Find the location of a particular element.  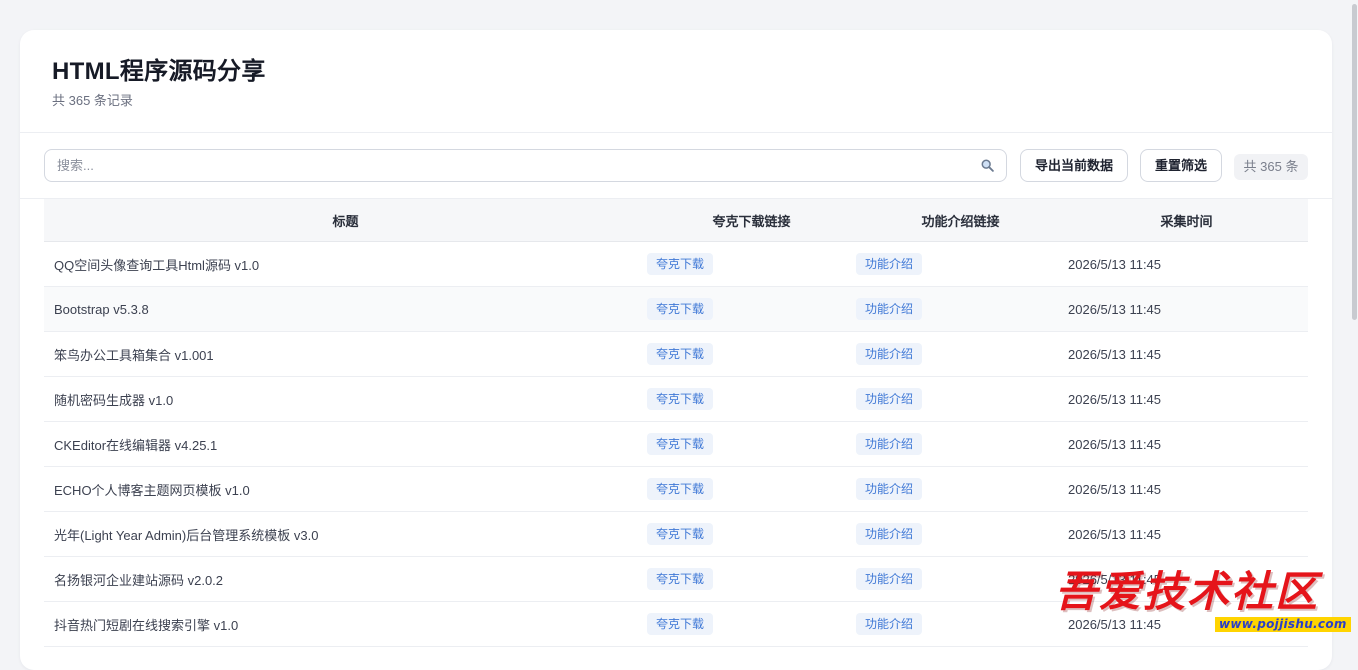

search-icon is located at coordinates (987, 165).